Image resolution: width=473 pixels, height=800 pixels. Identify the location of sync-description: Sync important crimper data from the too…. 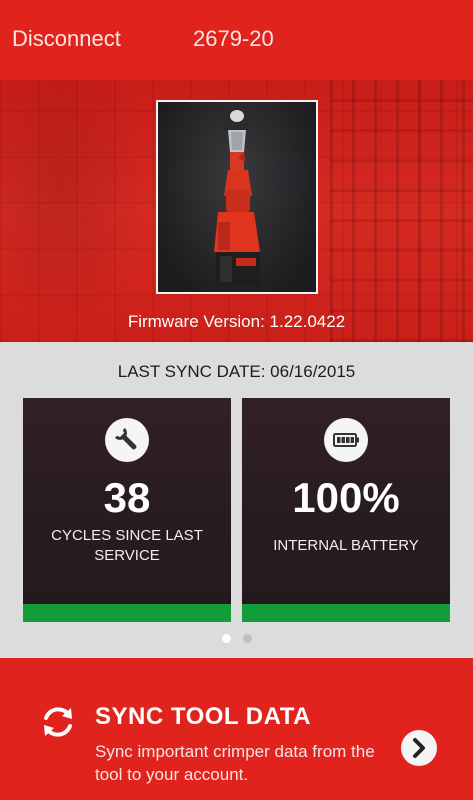
(235, 763).